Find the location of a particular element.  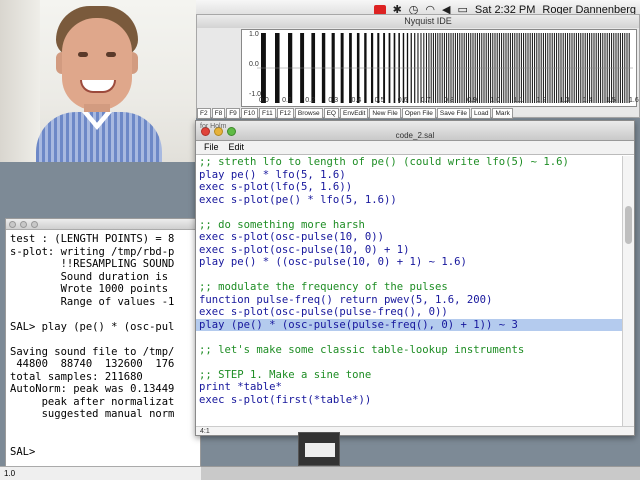

record-icon is located at coordinates (379, 9).